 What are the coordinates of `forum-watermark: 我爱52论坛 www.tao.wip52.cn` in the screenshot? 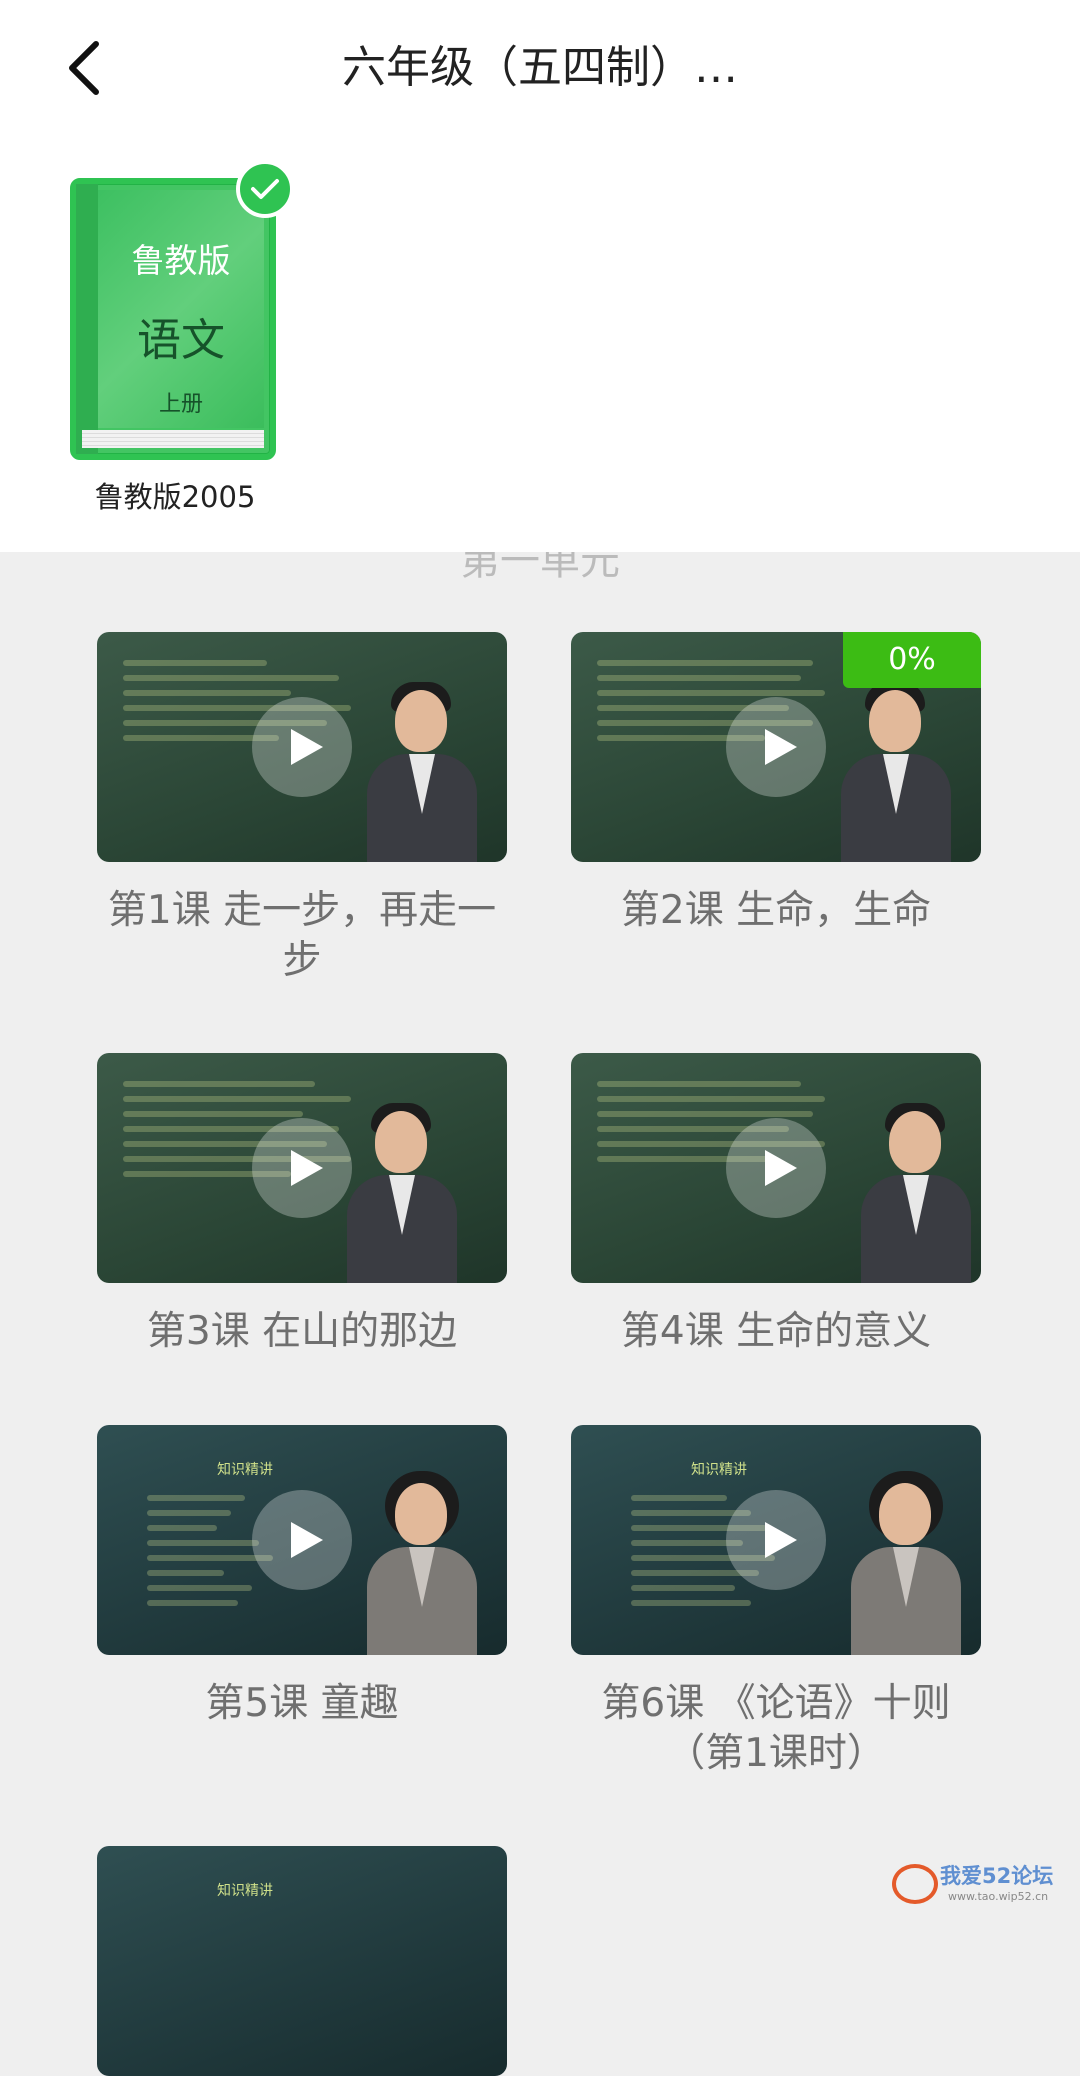 It's located at (982, 1885).